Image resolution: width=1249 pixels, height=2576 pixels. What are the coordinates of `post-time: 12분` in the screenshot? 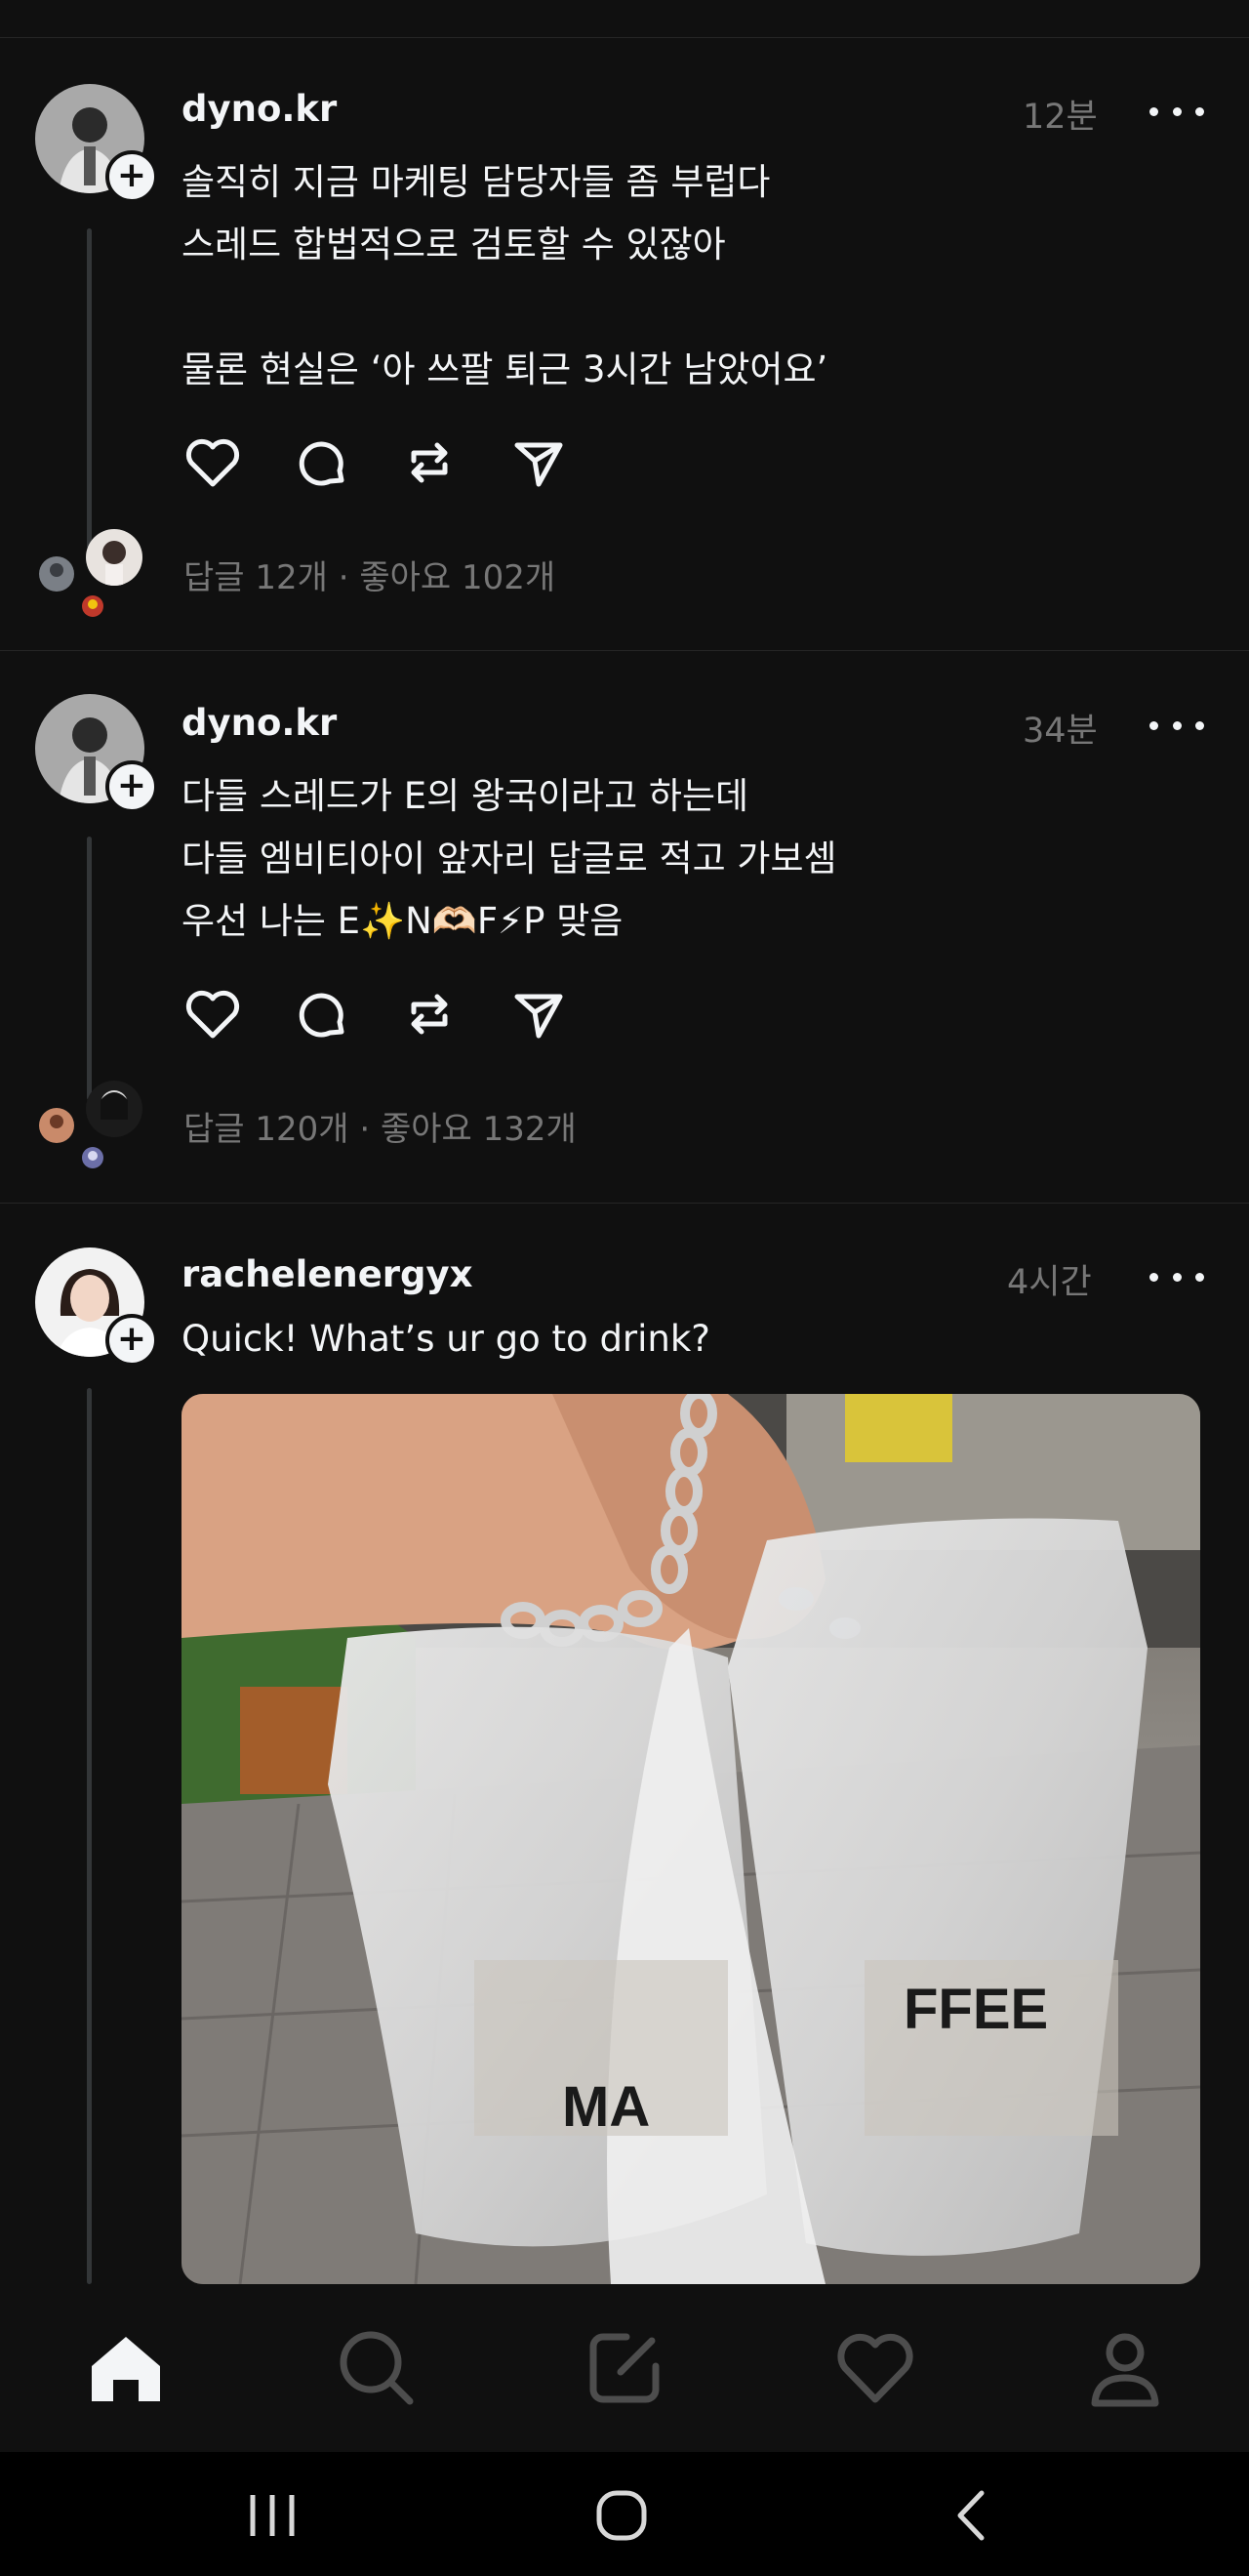 It's located at (1060, 117).